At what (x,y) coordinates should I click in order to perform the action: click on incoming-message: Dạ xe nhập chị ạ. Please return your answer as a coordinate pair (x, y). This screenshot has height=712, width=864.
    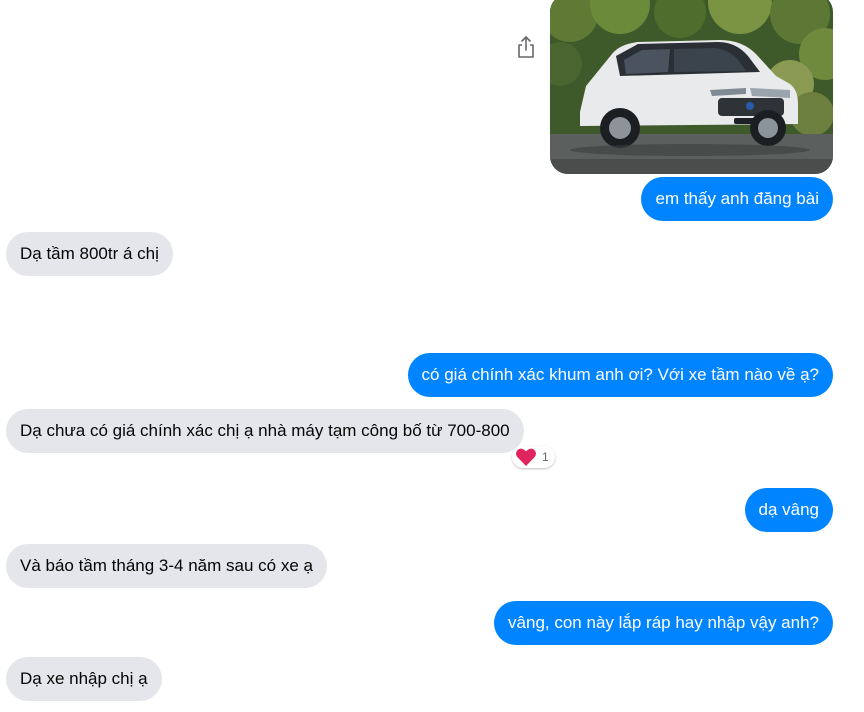
    Looking at the image, I should click on (84, 679).